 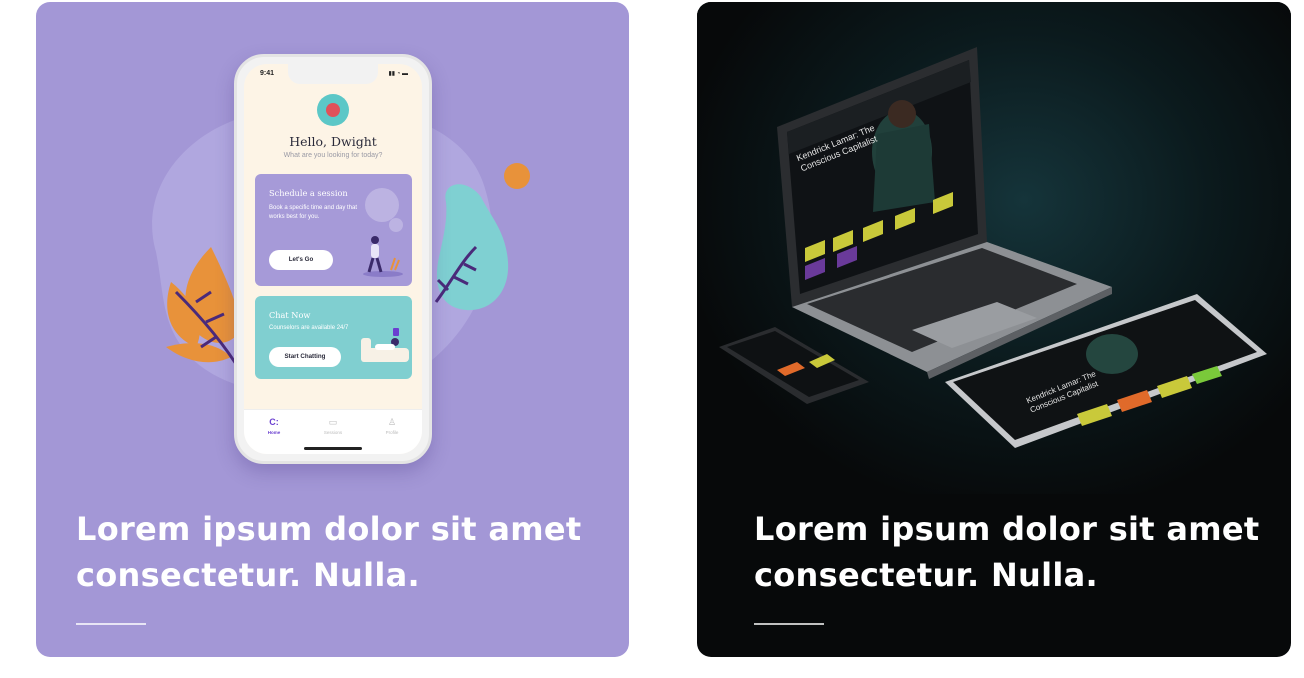 I want to click on laptop-mockup, so click(x=944, y=213).